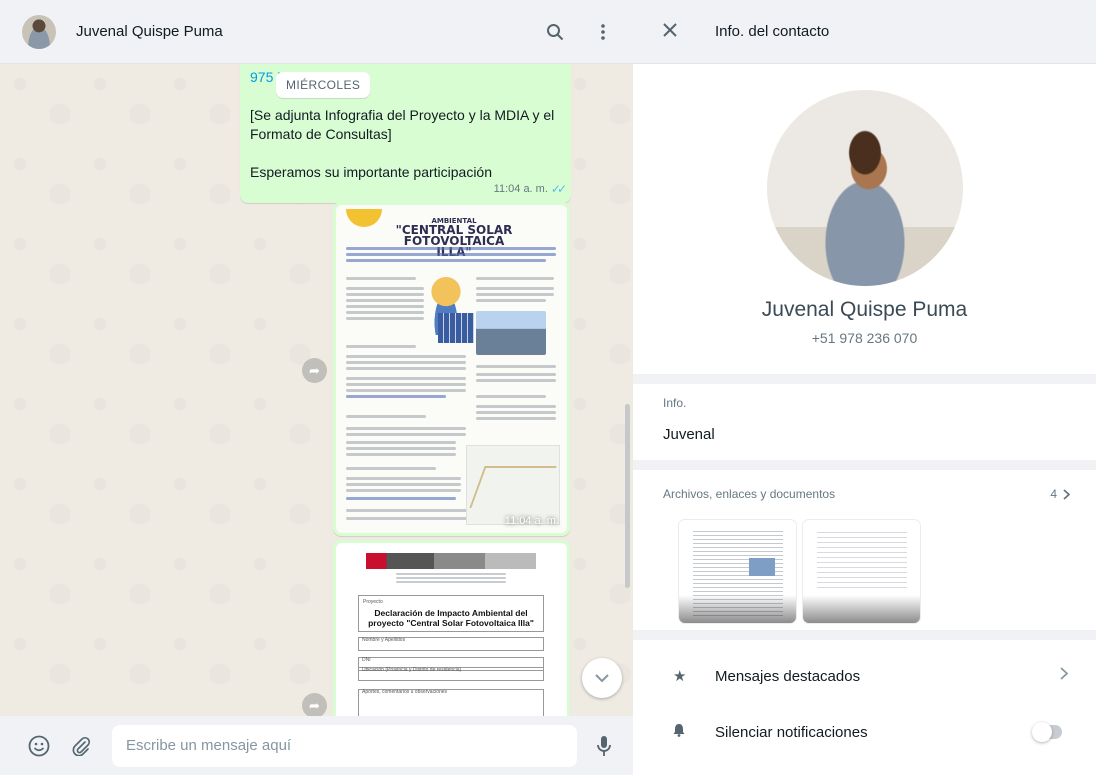 The width and height of the screenshot is (1096, 775). Describe the element at coordinates (864, 32) in the screenshot. I see `info-header: Info. del contacto` at that location.